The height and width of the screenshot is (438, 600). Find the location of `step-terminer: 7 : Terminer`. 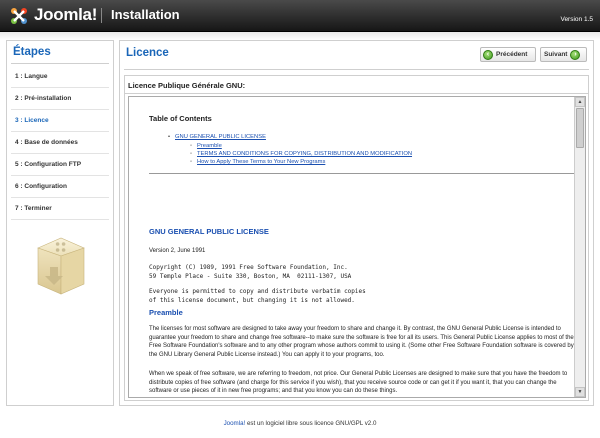

step-terminer: 7 : Terminer is located at coordinates (60, 209).